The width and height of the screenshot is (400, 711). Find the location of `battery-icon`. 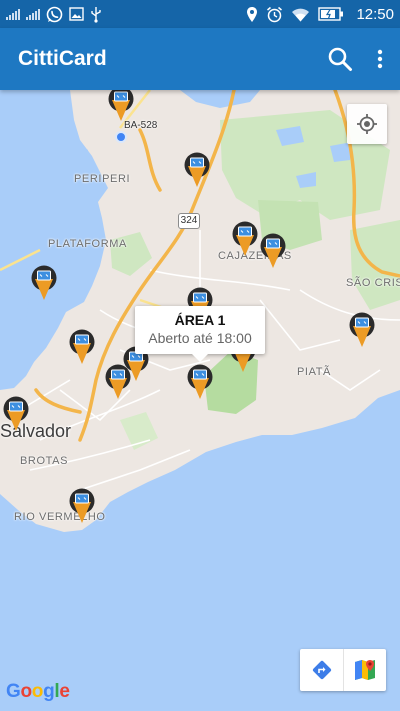

battery-icon is located at coordinates (331, 14).